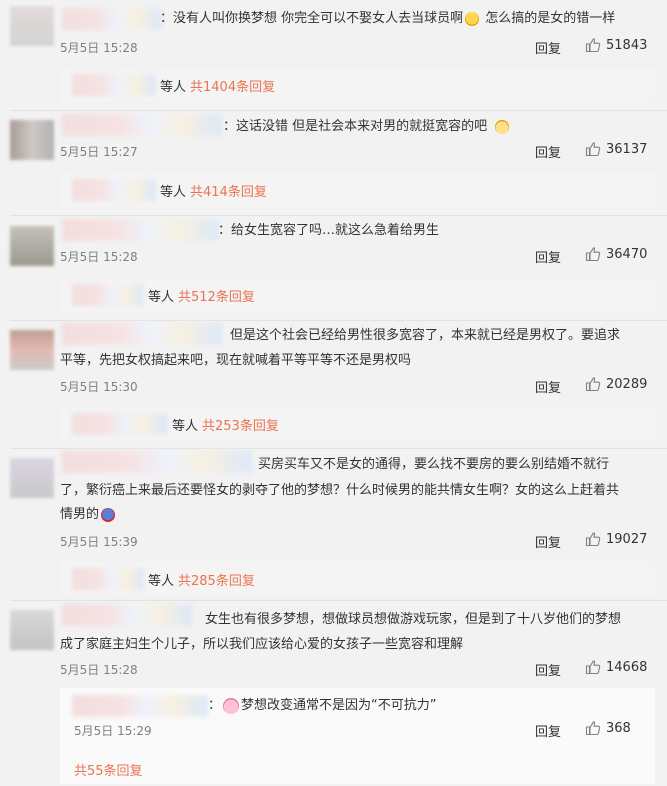  What do you see at coordinates (425, 335) in the screenshot?
I see `comment-text: 但是这个社会已经给男性很多宽容了，本来就已经是男权了。要追求` at bounding box center [425, 335].